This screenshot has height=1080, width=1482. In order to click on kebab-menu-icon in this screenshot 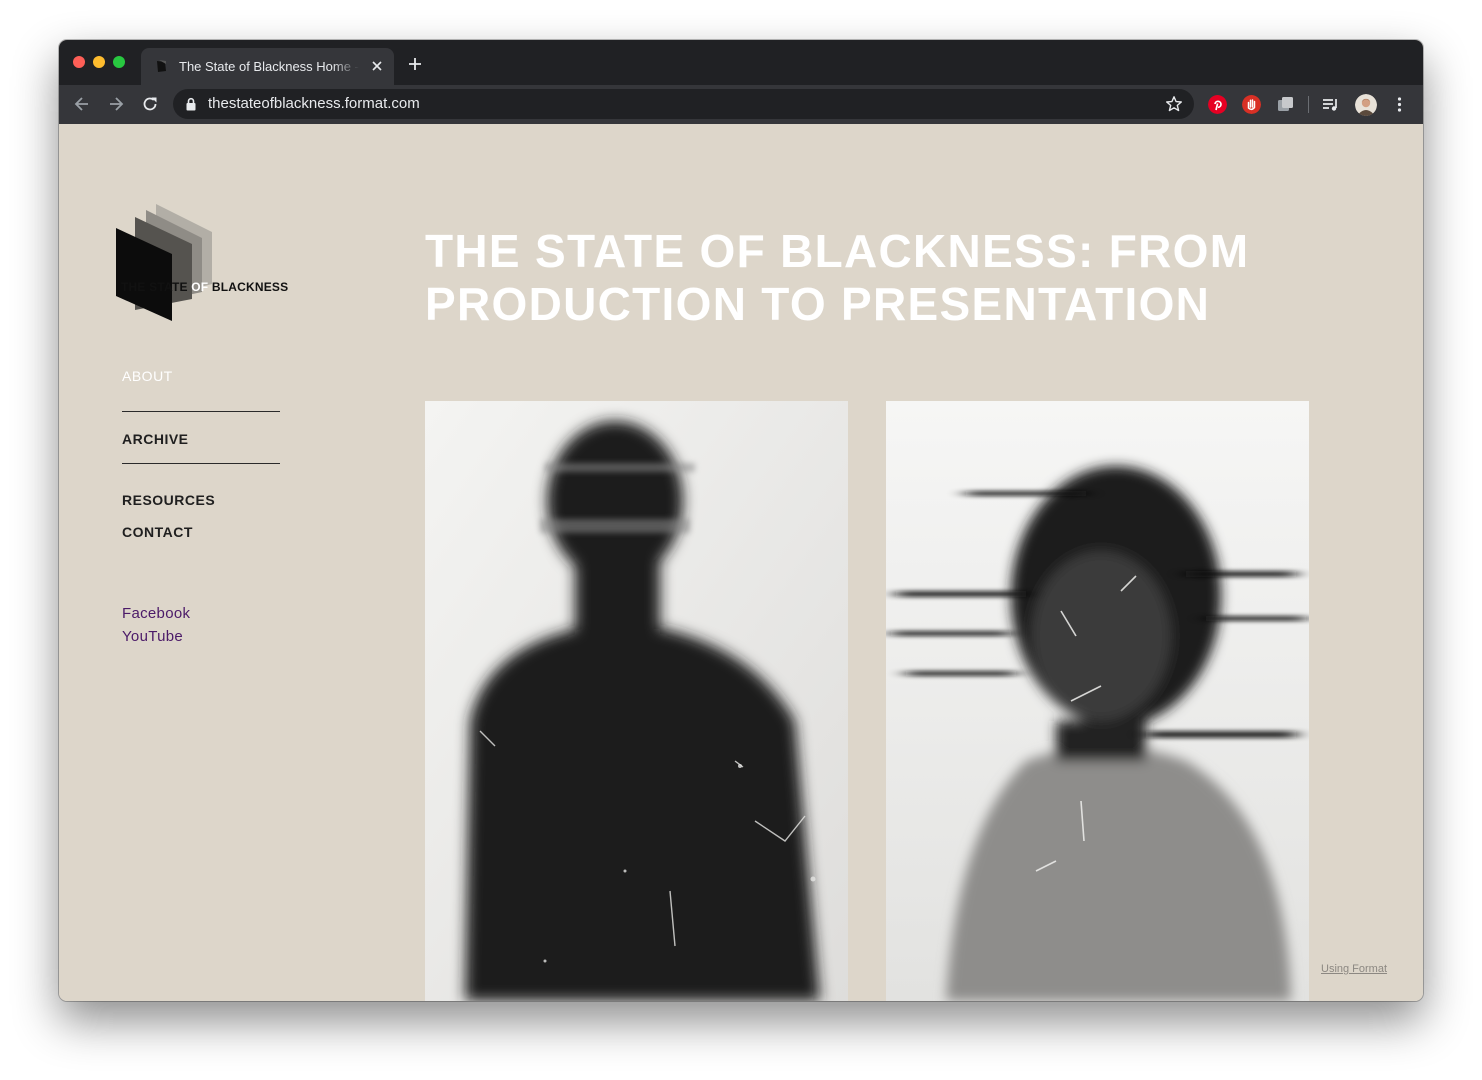, I will do `click(1399, 104)`.